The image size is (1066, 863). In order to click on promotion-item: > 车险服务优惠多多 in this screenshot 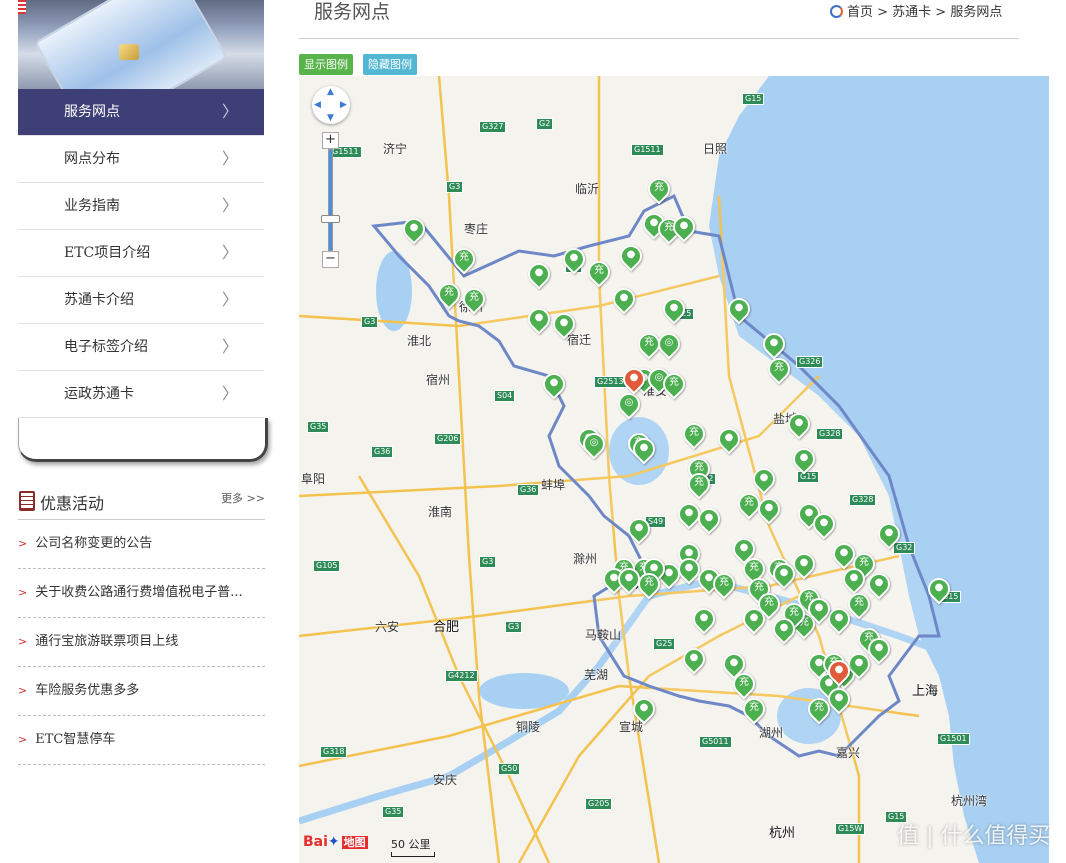, I will do `click(141, 691)`.